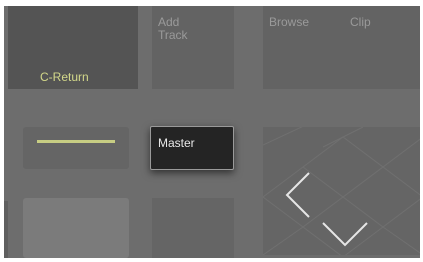  Describe the element at coordinates (76, 228) in the screenshot. I see `pad-lower-left` at that location.